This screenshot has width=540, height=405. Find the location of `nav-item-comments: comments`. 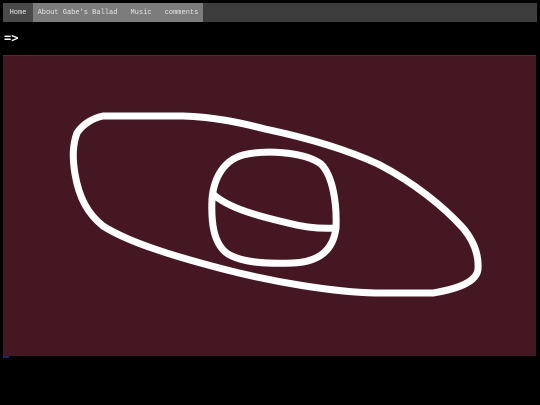

nav-item-comments: comments is located at coordinates (181, 12).